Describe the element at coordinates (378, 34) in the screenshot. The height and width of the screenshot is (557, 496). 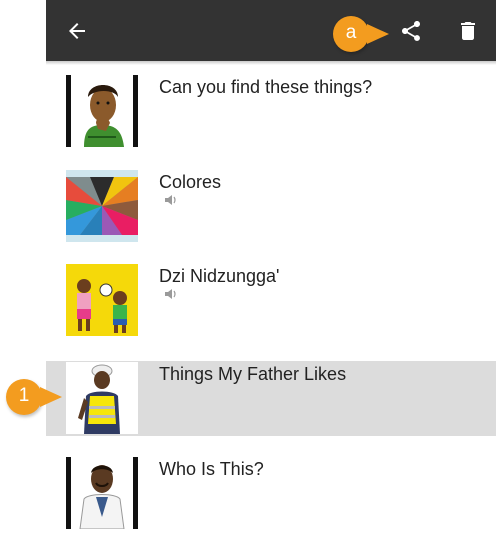
I see `callout-pointer-share` at that location.